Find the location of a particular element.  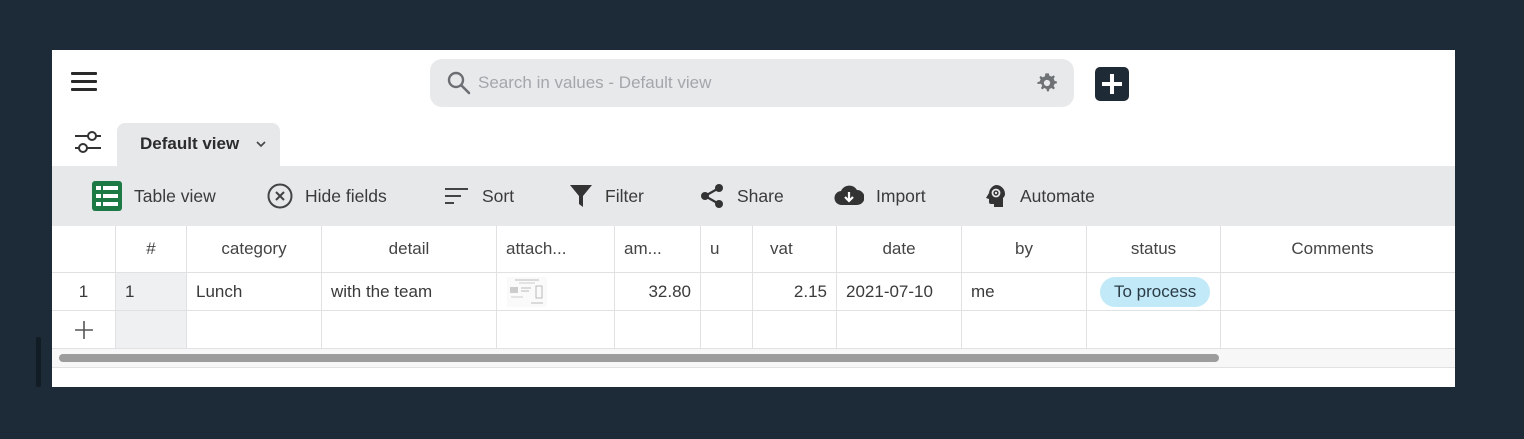

column-header-vat: vat is located at coordinates (794, 249).